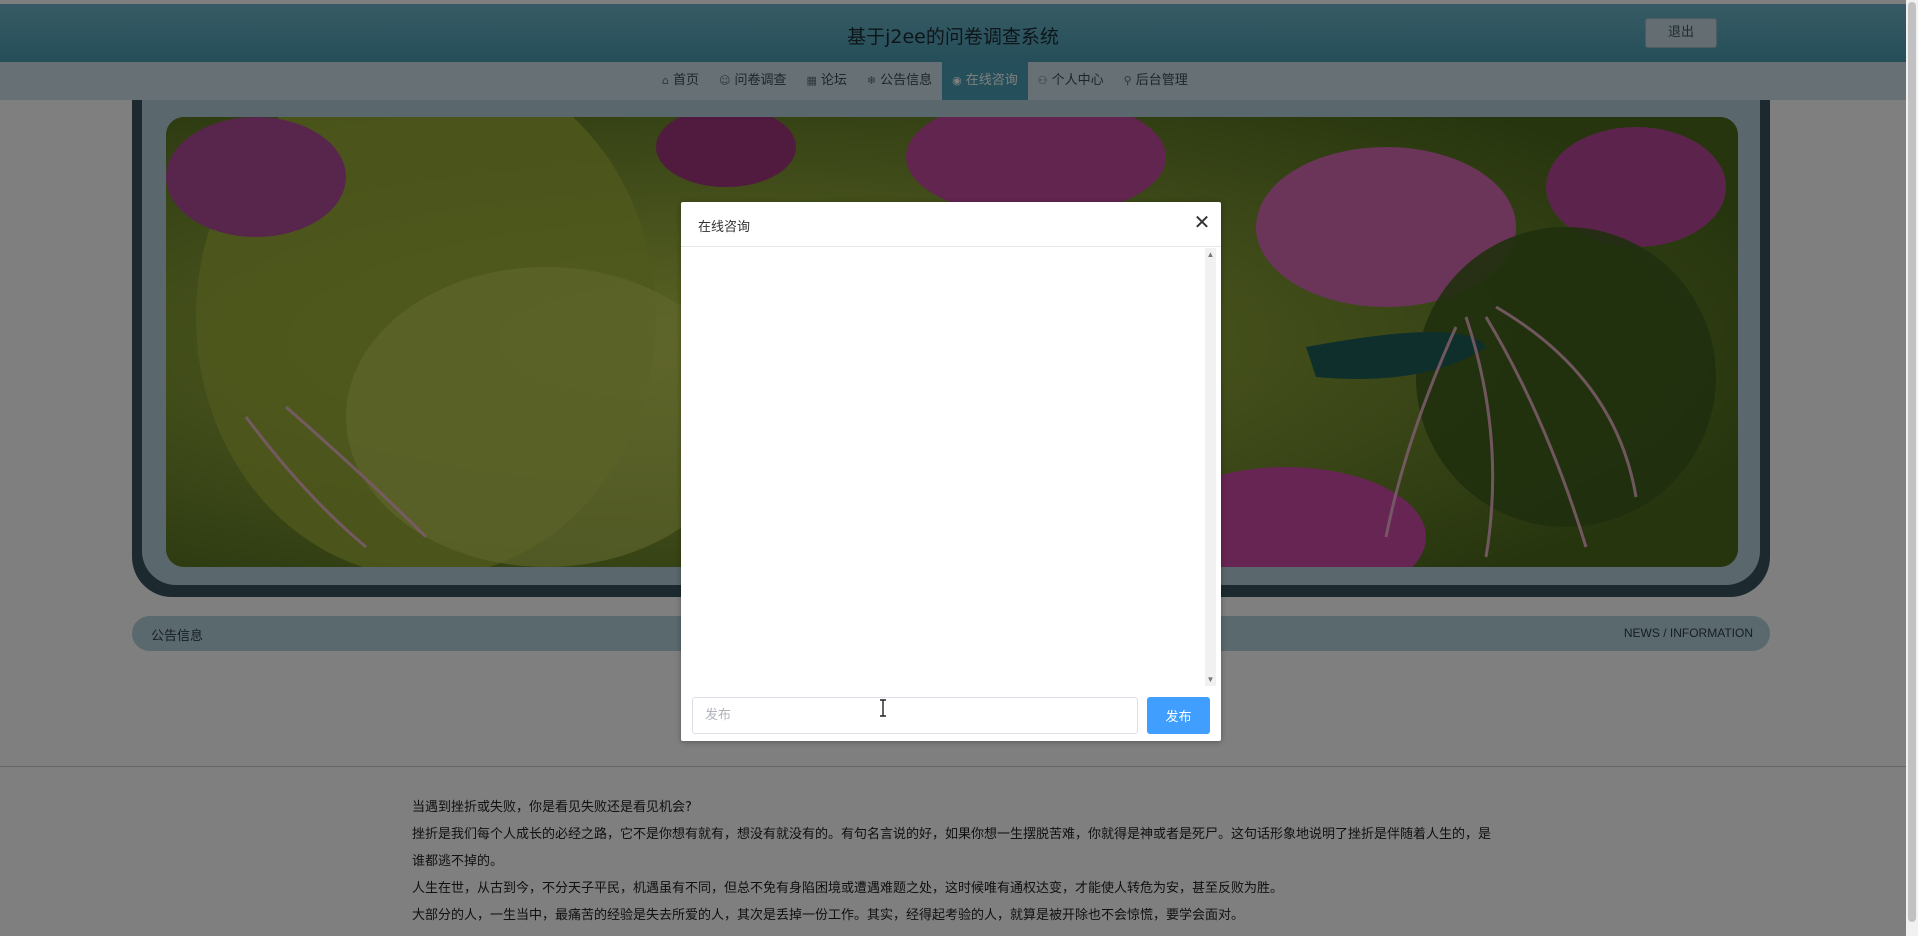 The width and height of the screenshot is (1918, 936). What do you see at coordinates (915, 715) in the screenshot?
I see `chat-input` at bounding box center [915, 715].